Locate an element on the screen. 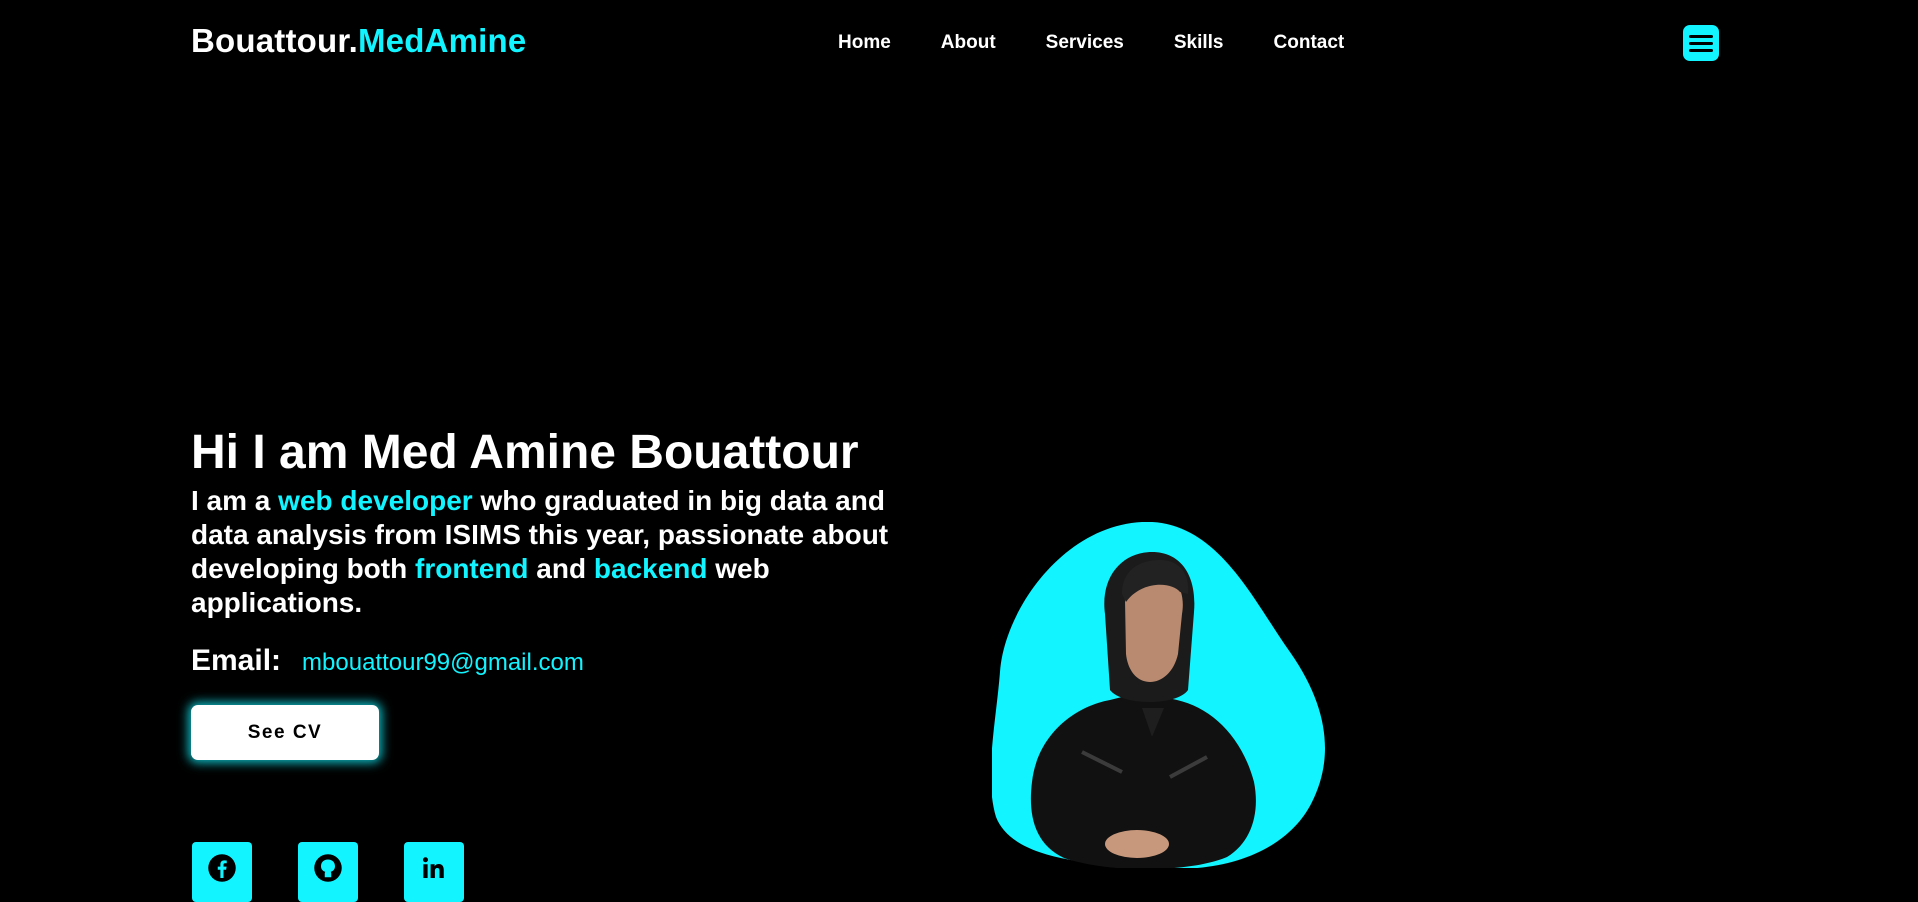 The width and height of the screenshot is (1918, 902). profile-photo is located at coordinates (1158, 695).